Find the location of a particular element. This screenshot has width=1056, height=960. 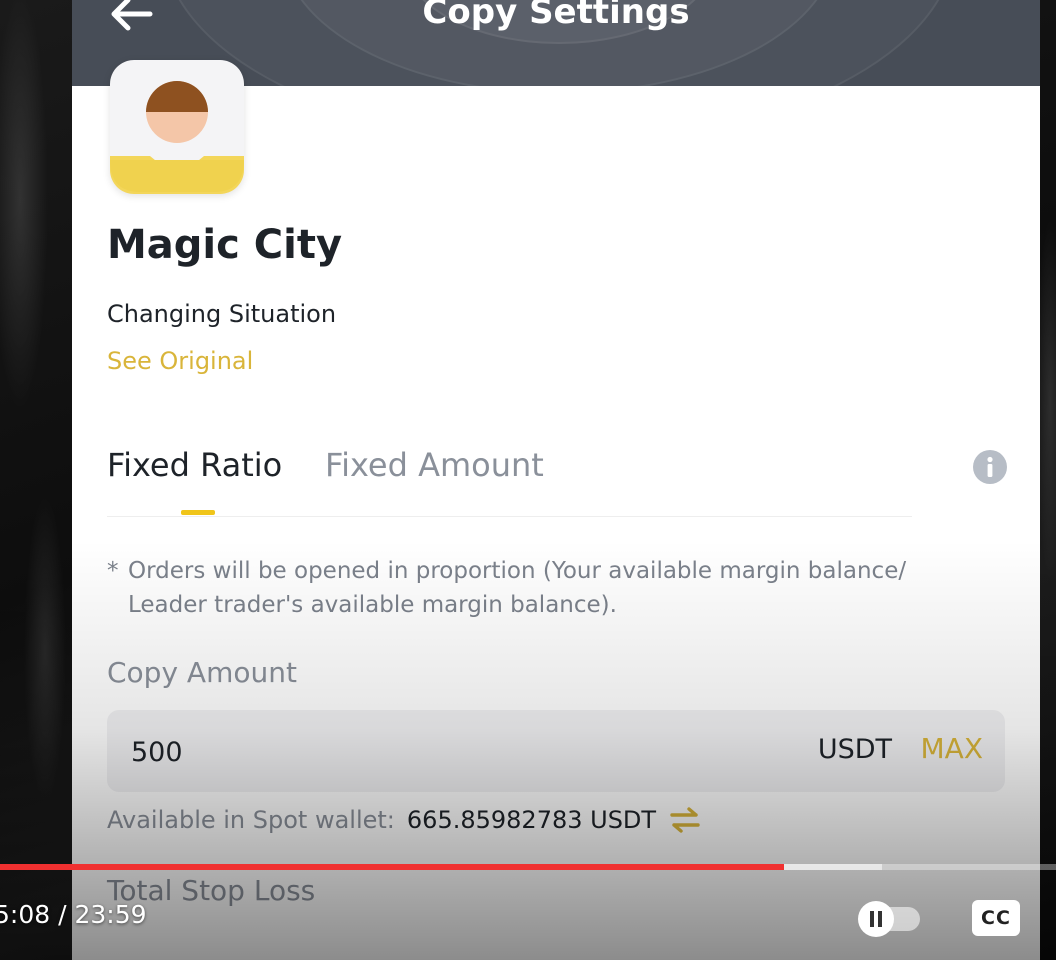

note-asterisk: * is located at coordinates (113, 571).